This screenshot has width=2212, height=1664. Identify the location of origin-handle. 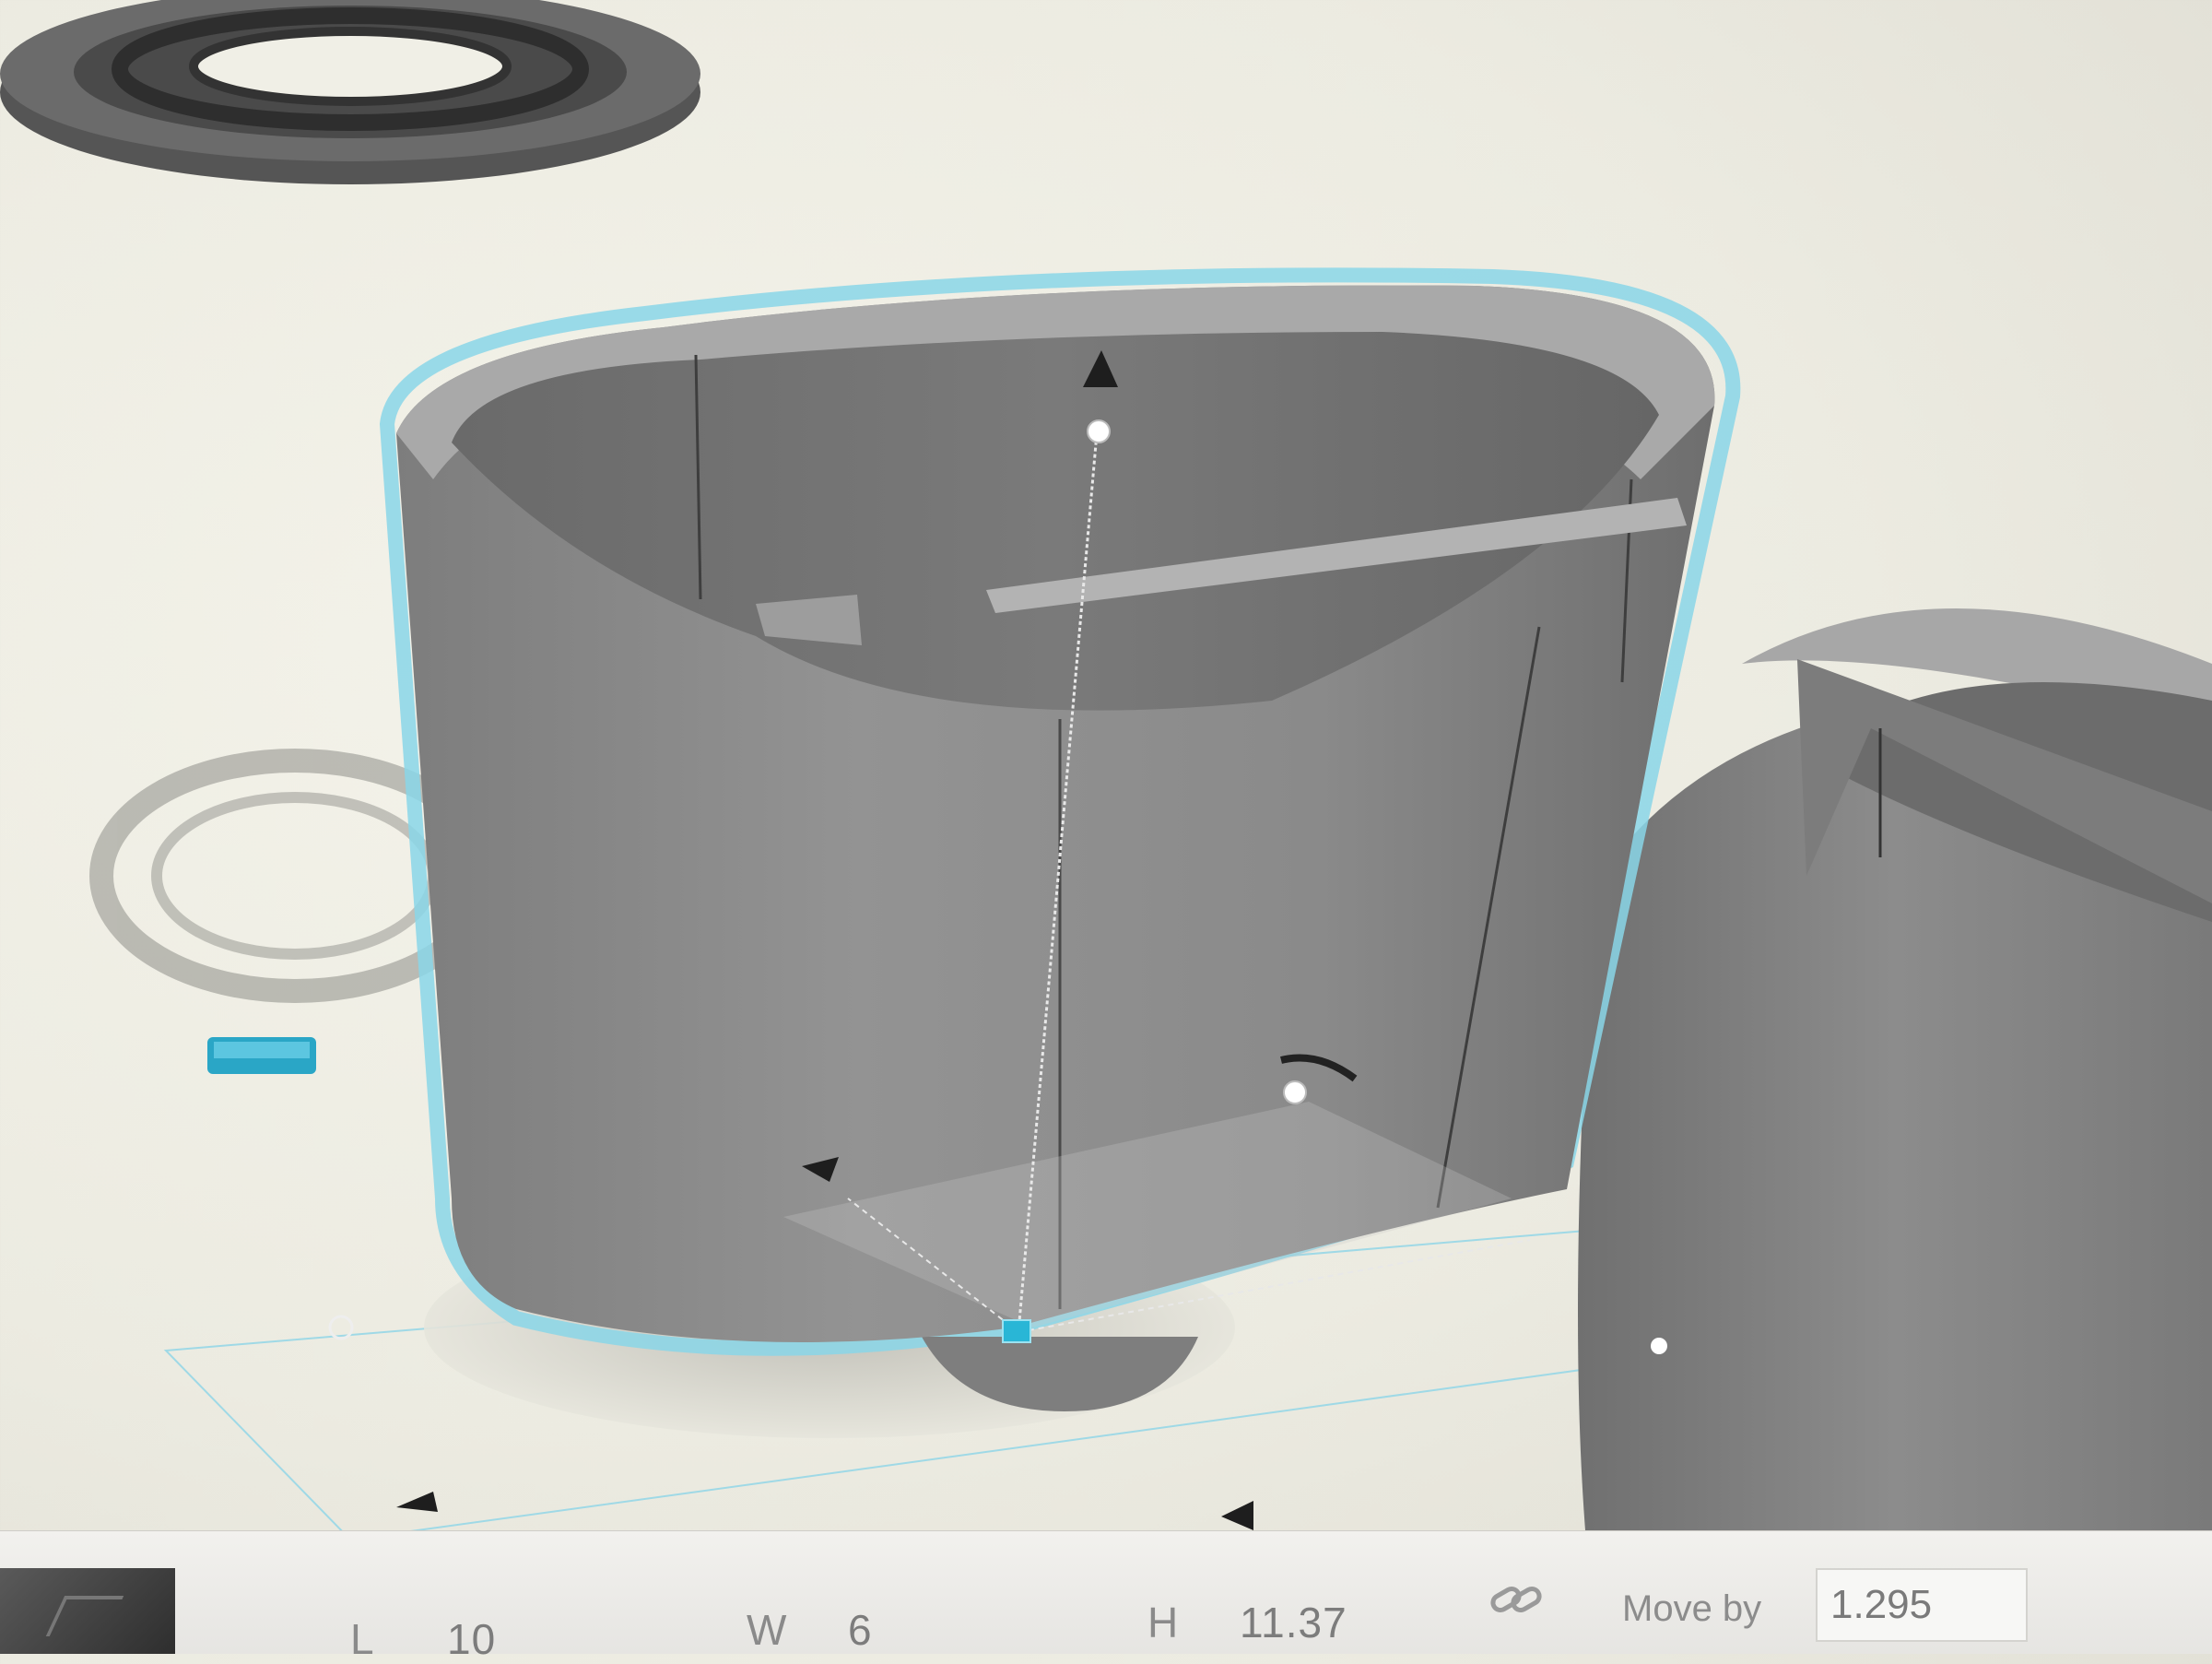
(1016, 1331).